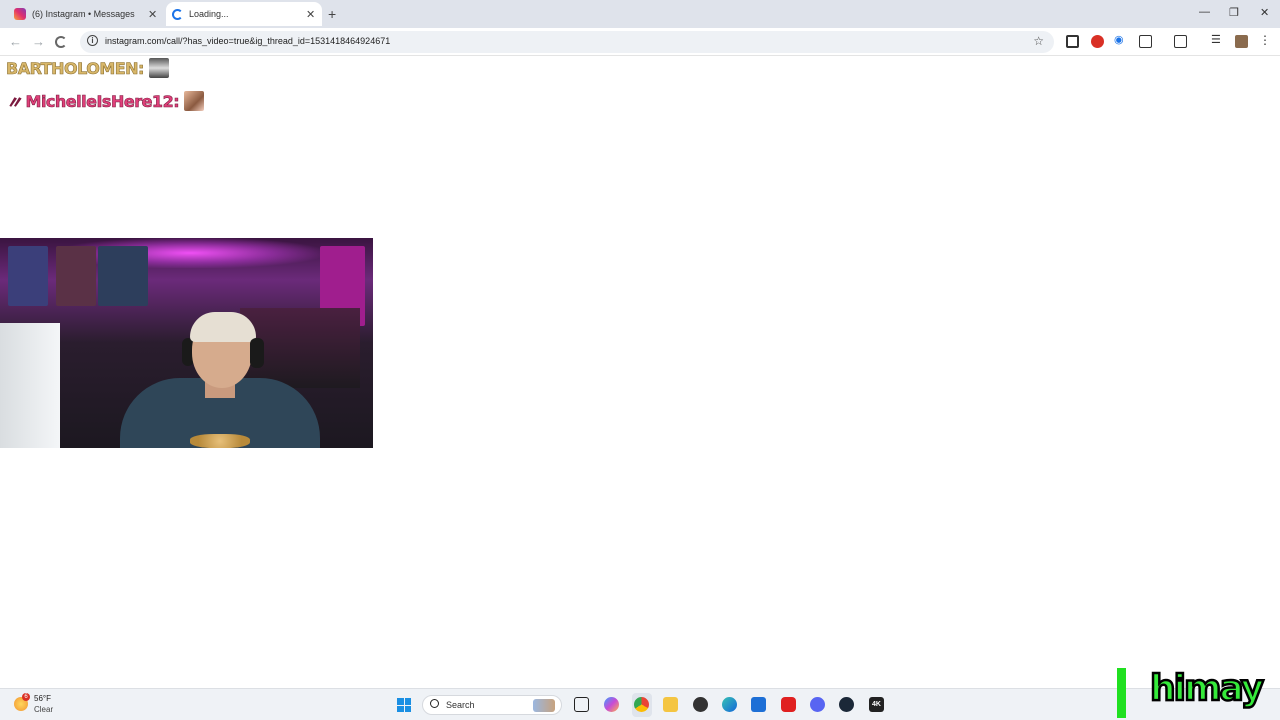 The width and height of the screenshot is (1280, 720). I want to click on cast-icon, so click(1180, 41).